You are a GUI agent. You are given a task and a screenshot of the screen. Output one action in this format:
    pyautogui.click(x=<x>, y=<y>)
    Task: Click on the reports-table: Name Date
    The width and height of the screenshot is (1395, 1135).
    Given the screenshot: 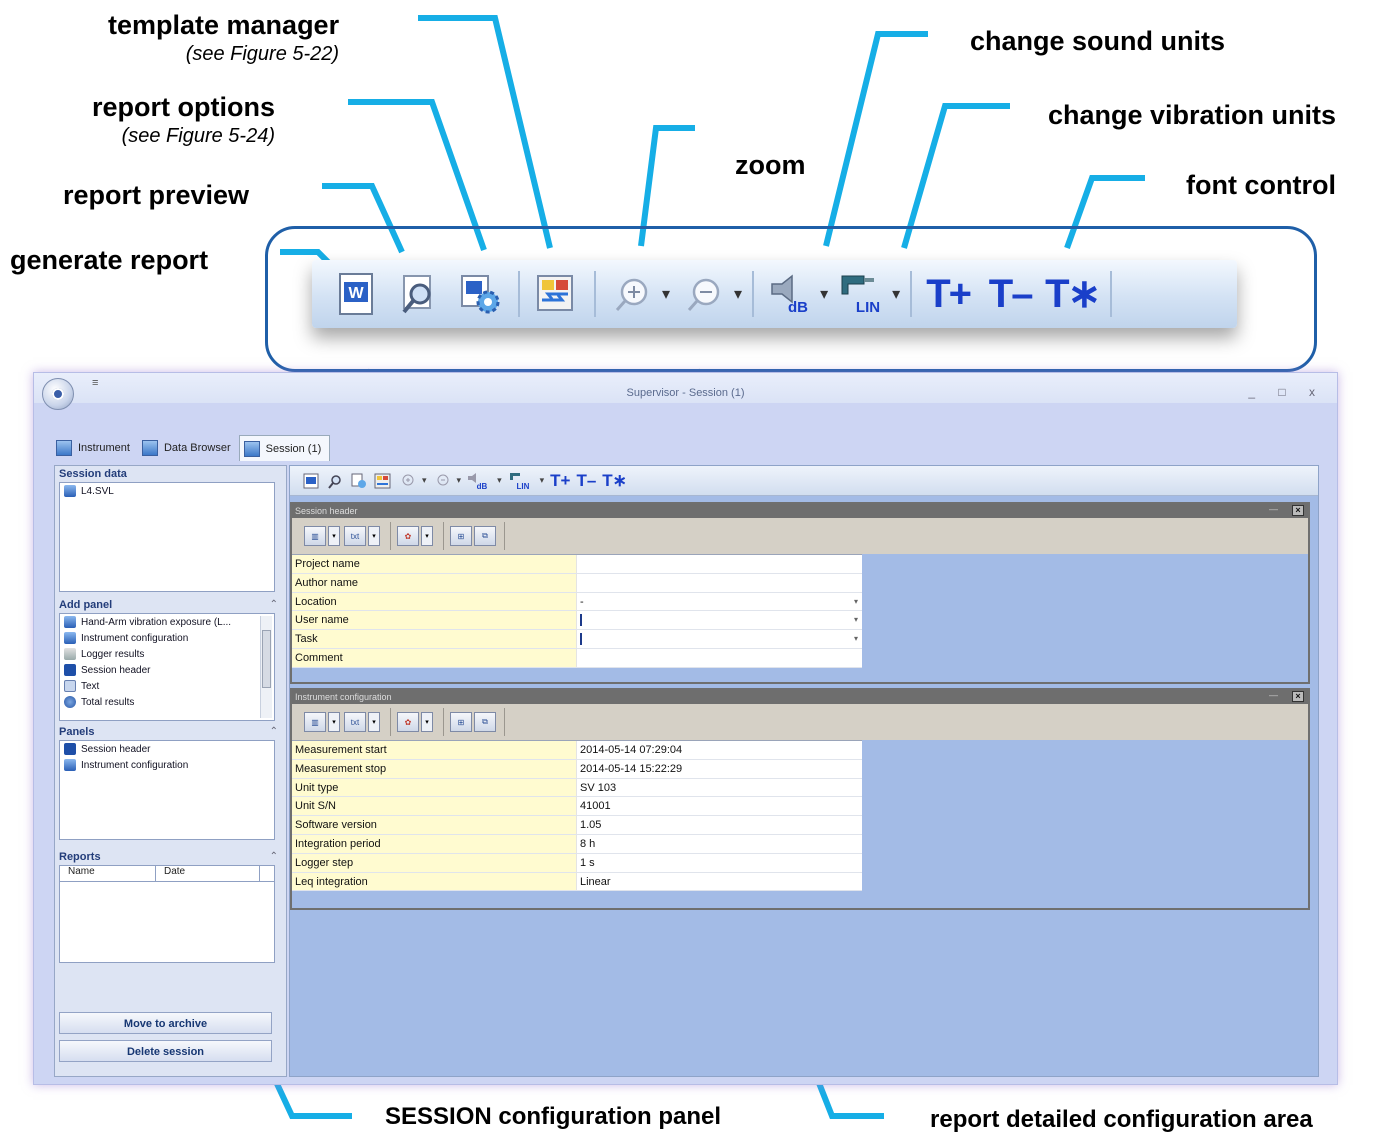 What is the action you would take?
    pyautogui.click(x=167, y=914)
    